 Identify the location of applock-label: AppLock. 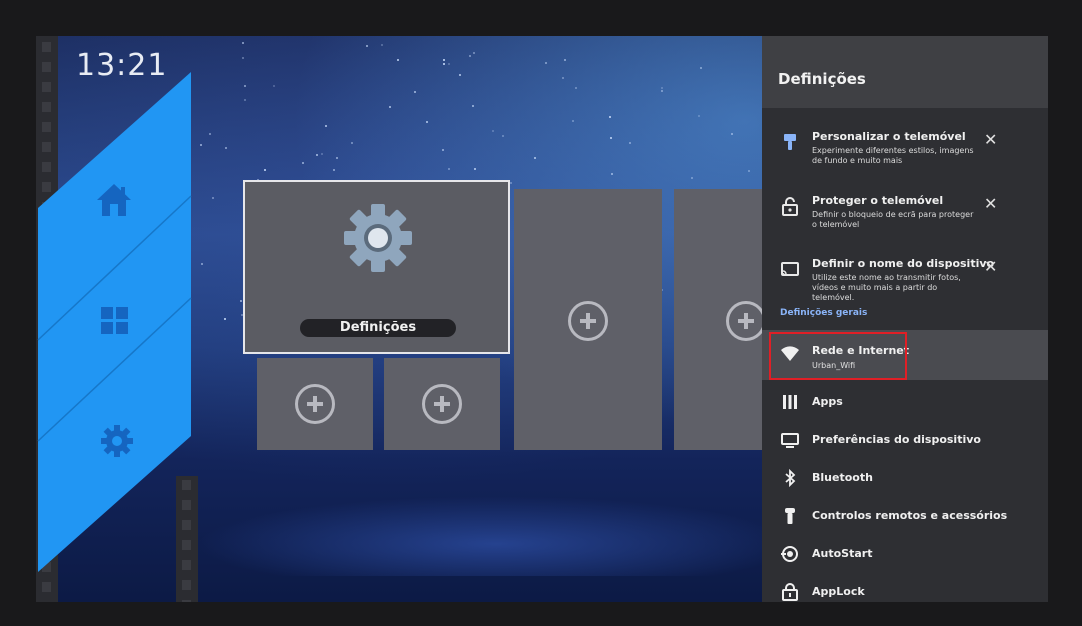
(838, 591).